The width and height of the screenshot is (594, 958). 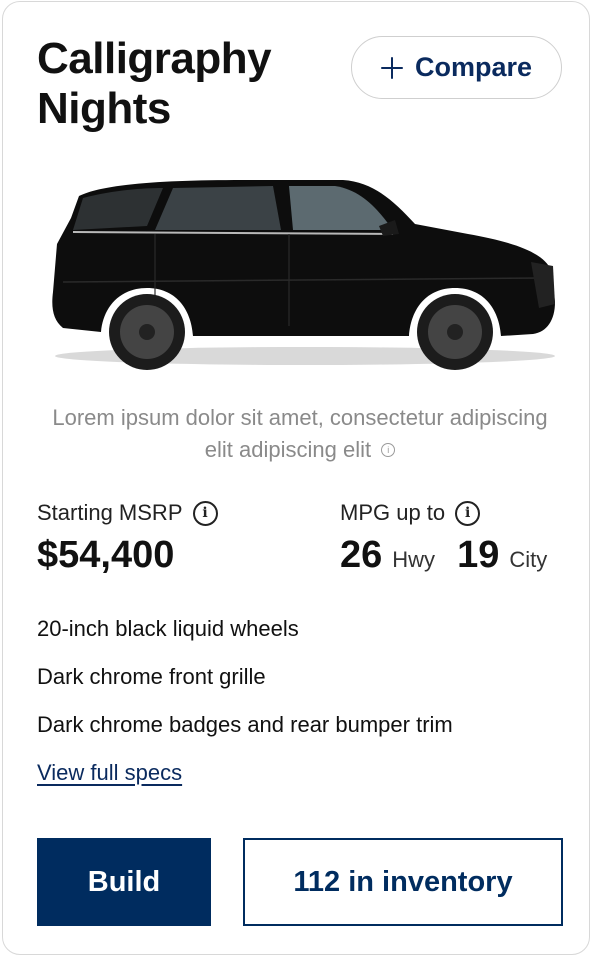 I want to click on feature-item: Dark chrome badges and rear bumper trim, so click(x=245, y=724).